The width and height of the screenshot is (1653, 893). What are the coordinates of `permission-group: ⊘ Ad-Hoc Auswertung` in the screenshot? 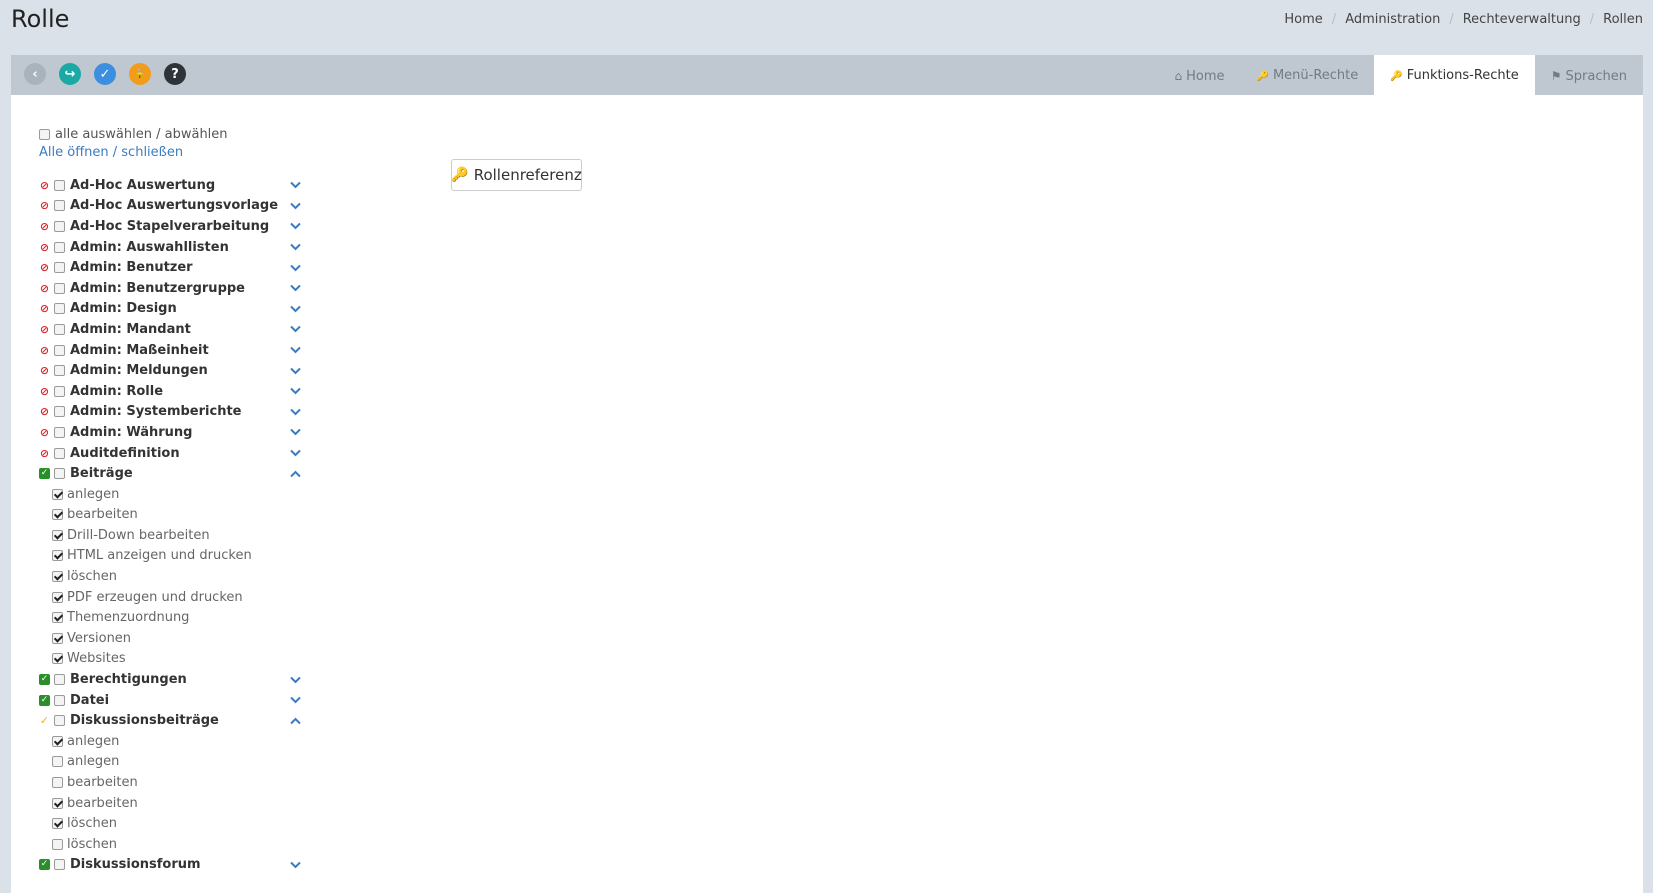 It's located at (174, 185).